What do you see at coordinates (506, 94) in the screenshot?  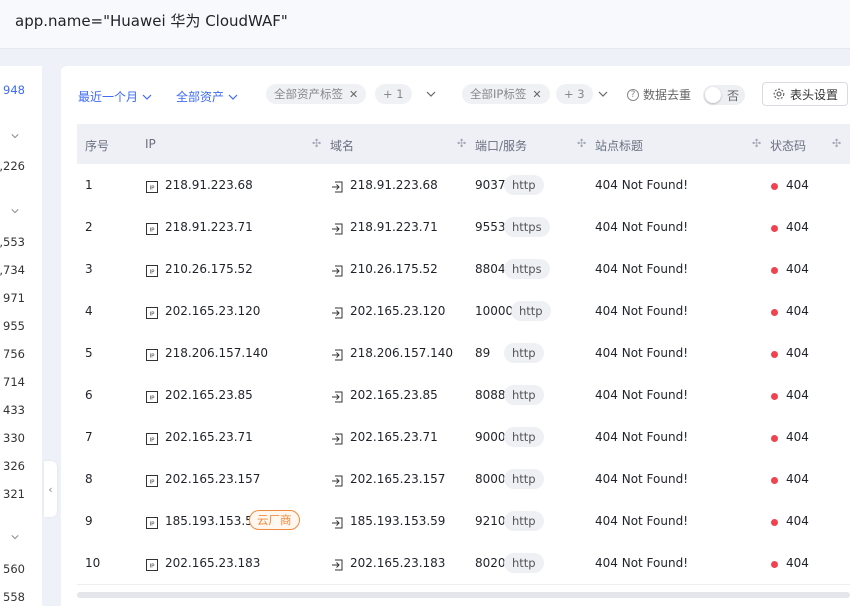 I see `ip-tag-chip: 全部IP标签 ✕` at bounding box center [506, 94].